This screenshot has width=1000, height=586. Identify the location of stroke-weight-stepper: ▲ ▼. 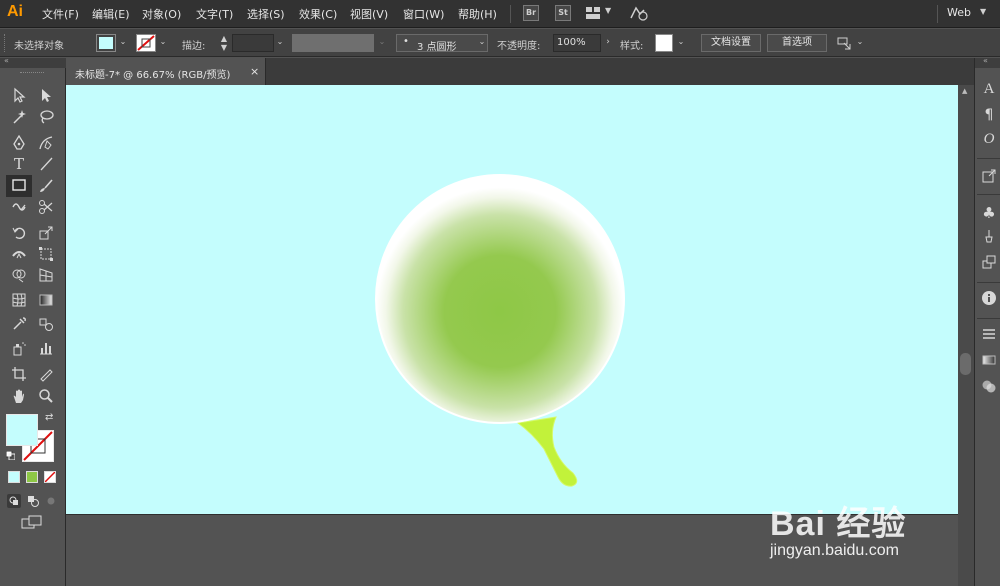
(224, 43).